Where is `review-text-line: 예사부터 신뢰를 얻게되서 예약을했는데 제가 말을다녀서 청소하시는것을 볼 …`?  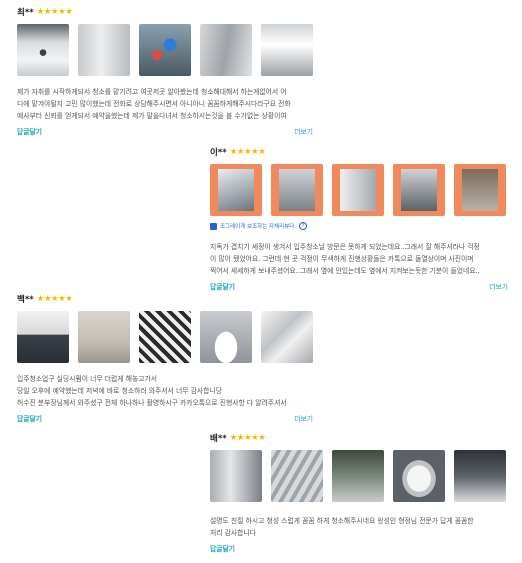
review-text-line: 예사부터 신뢰를 얻게되서 예약을했는데 제가 말을다녀서 청소하시는것을 볼 … is located at coordinates (152, 116).